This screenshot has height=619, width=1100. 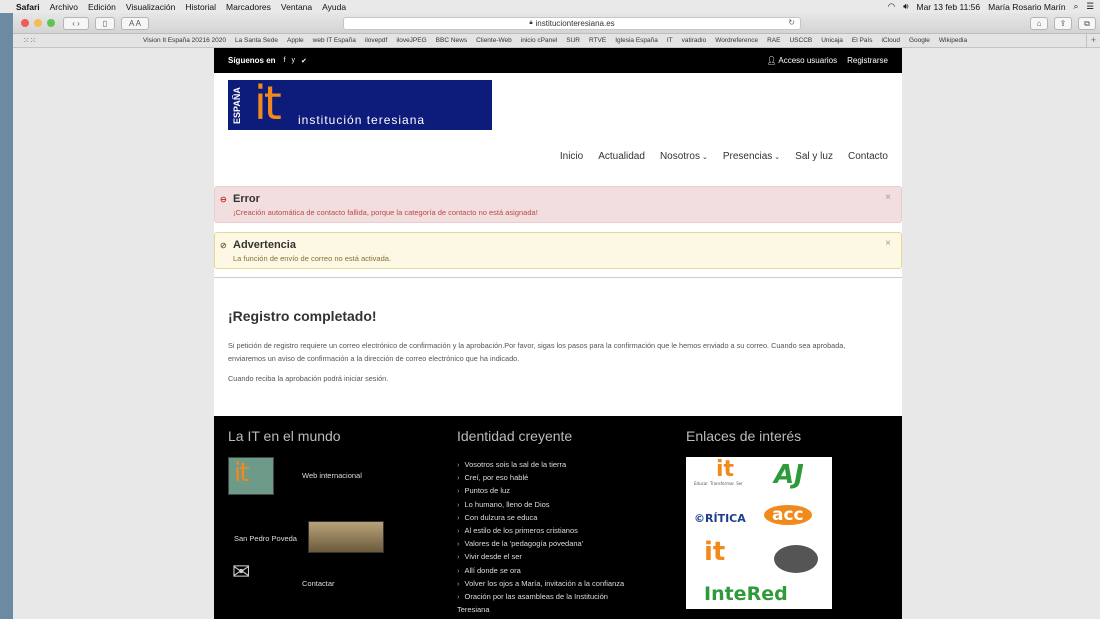 I want to click on list-icon: ☰, so click(x=1090, y=6).